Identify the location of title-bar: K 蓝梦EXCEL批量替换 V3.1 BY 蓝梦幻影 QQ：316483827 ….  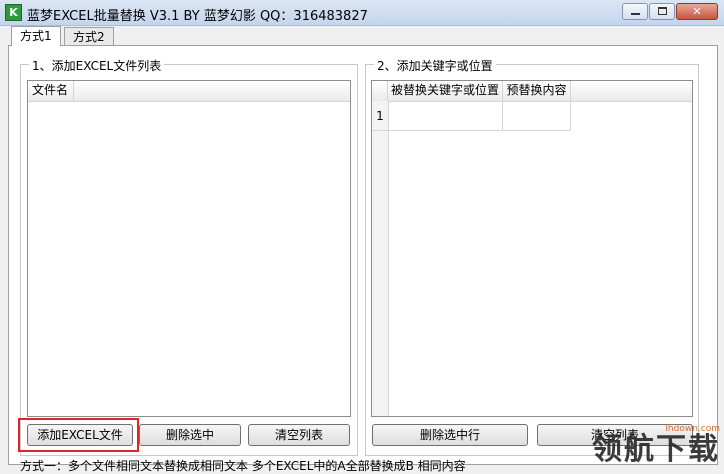
(362, 13).